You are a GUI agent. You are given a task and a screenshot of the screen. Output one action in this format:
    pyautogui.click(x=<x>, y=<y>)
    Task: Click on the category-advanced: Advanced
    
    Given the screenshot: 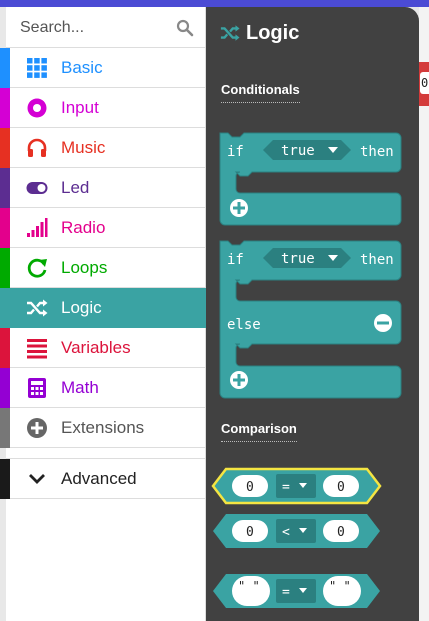 What is the action you would take?
    pyautogui.click(x=103, y=479)
    